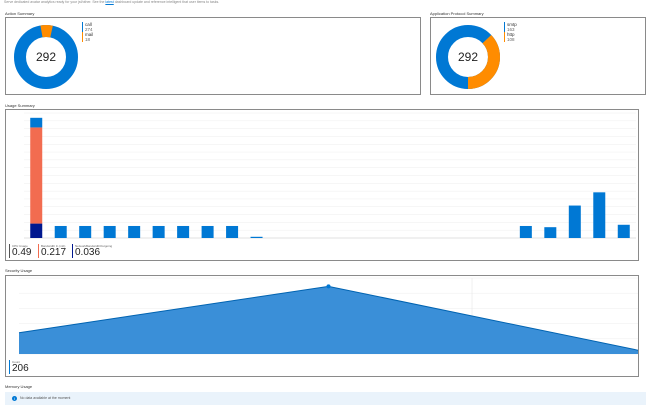 The width and height of the screenshot is (647, 415). I want to click on memory-usage-title: Memory Usage, so click(19, 386).